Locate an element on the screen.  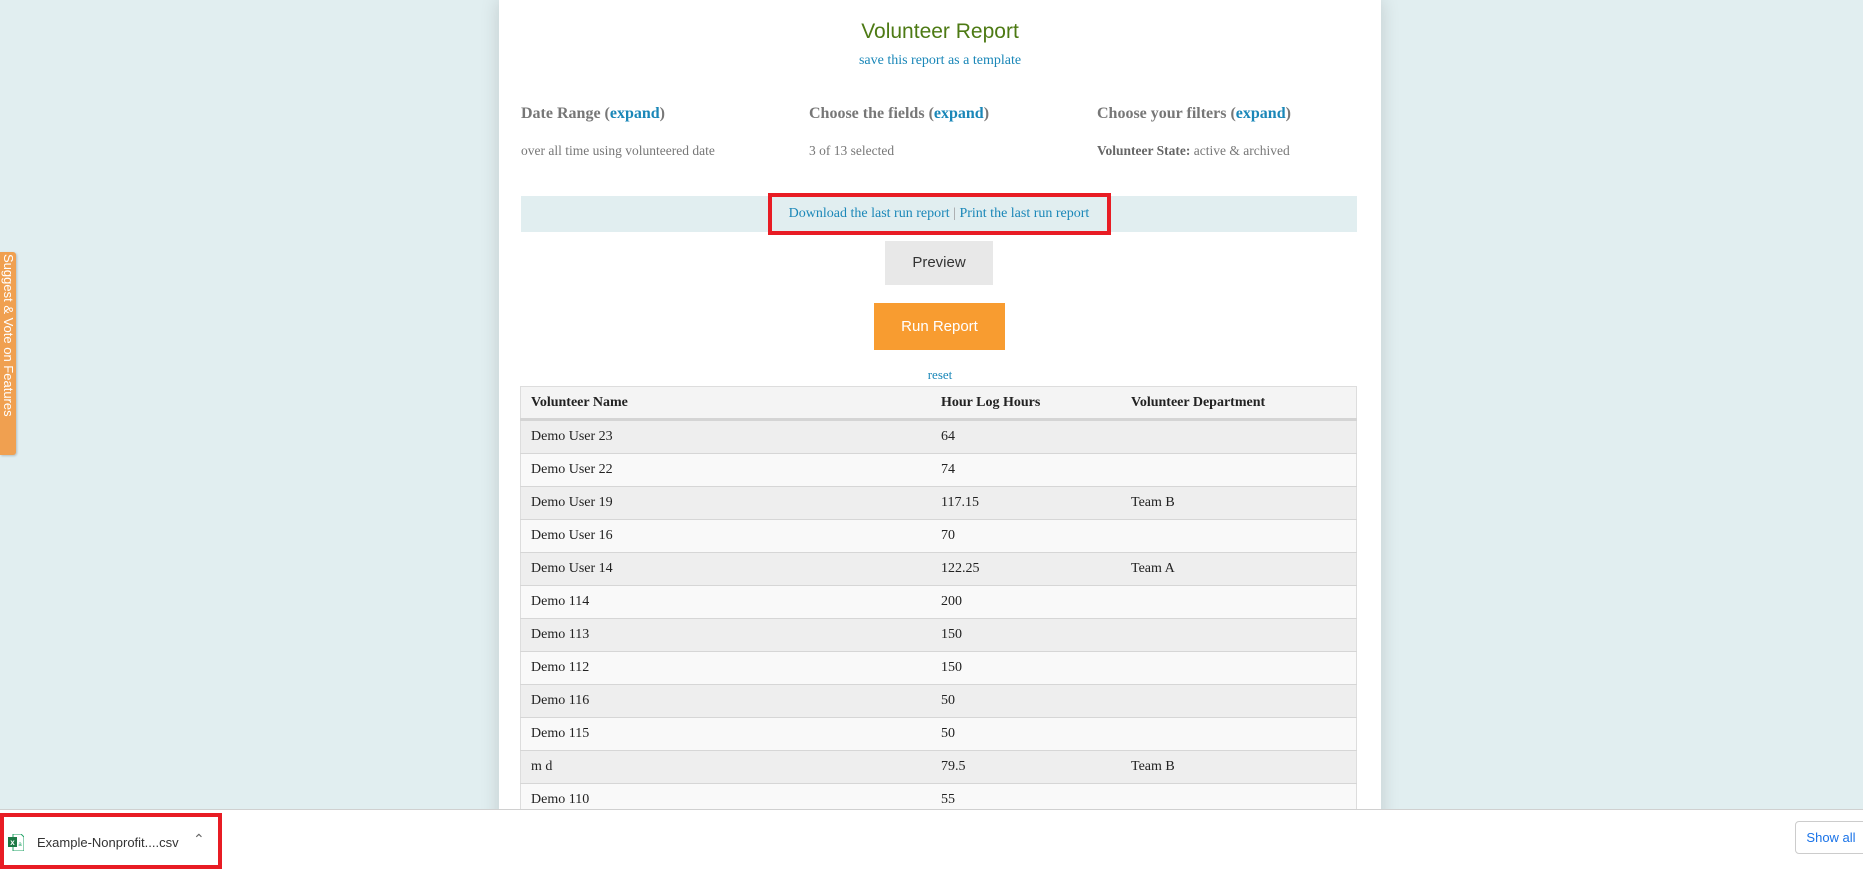
table-cell: m d is located at coordinates (725, 767).